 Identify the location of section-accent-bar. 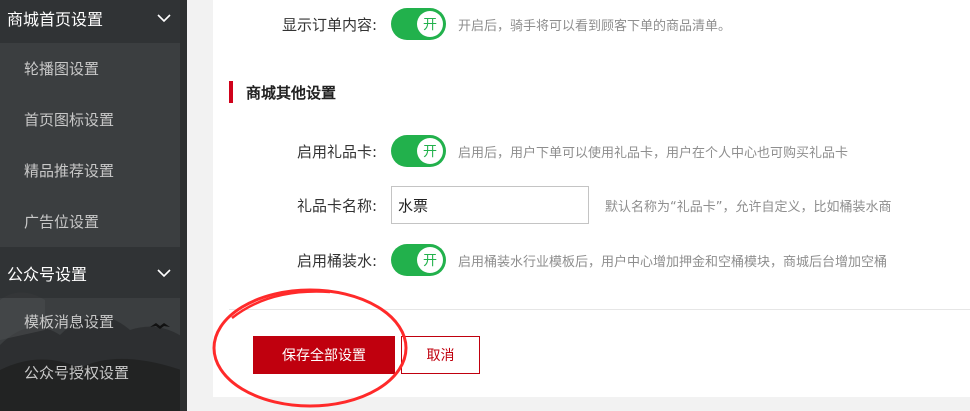
(231, 92).